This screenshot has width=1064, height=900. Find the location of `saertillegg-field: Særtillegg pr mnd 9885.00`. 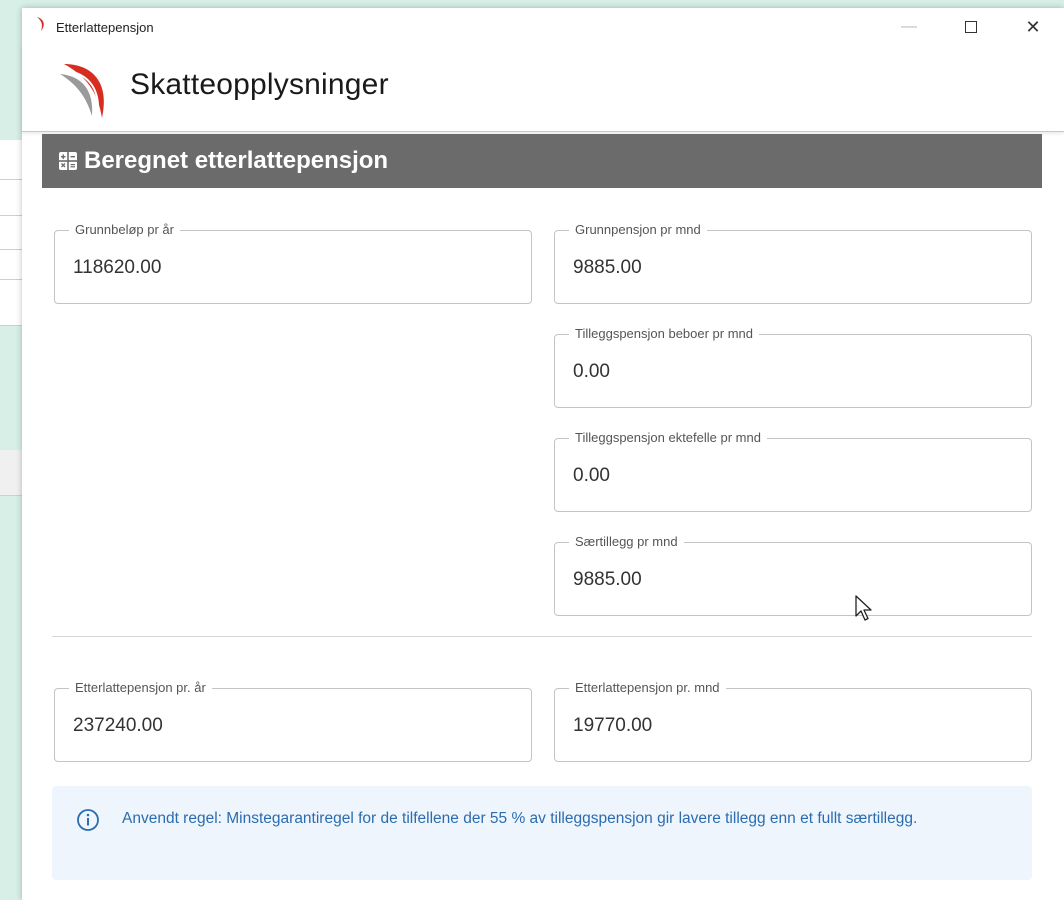

saertillegg-field: Særtillegg pr mnd 9885.00 is located at coordinates (793, 575).